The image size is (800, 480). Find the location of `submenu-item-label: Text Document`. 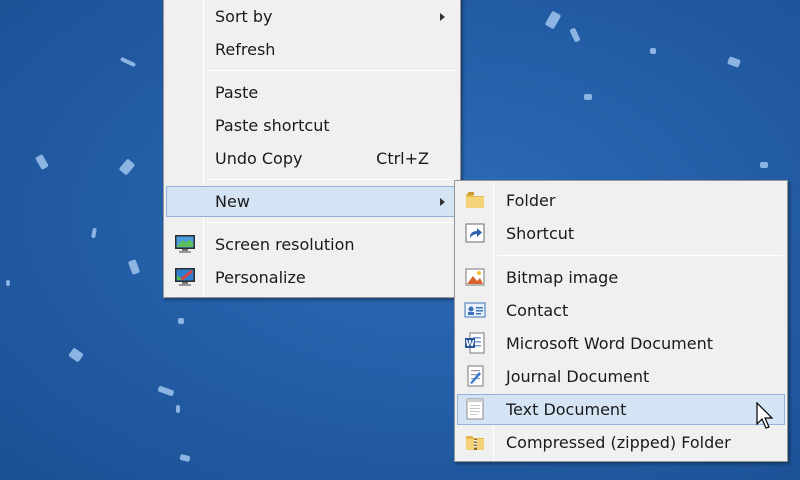

submenu-item-label: Text Document is located at coordinates (566, 409).